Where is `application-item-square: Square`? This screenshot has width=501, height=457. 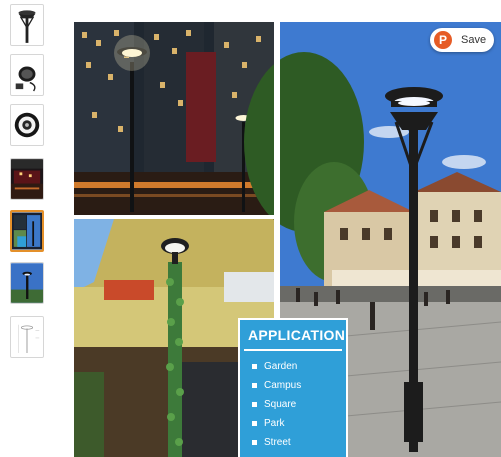 application-item-square: Square is located at coordinates (299, 404).